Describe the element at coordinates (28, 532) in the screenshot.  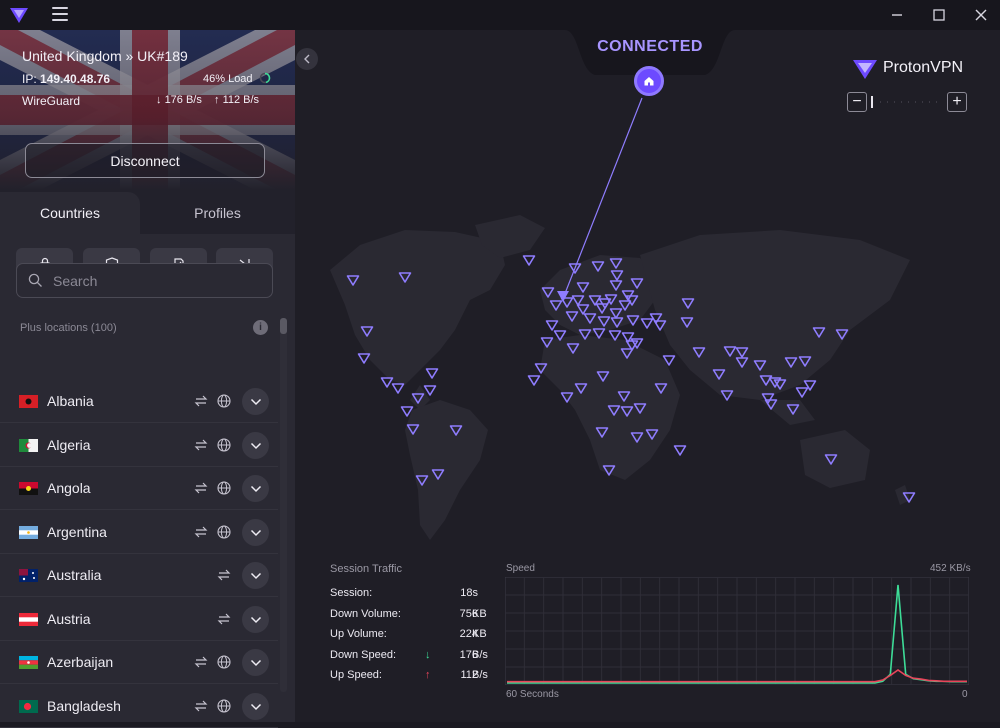
I see `argentina-flag-icon` at that location.